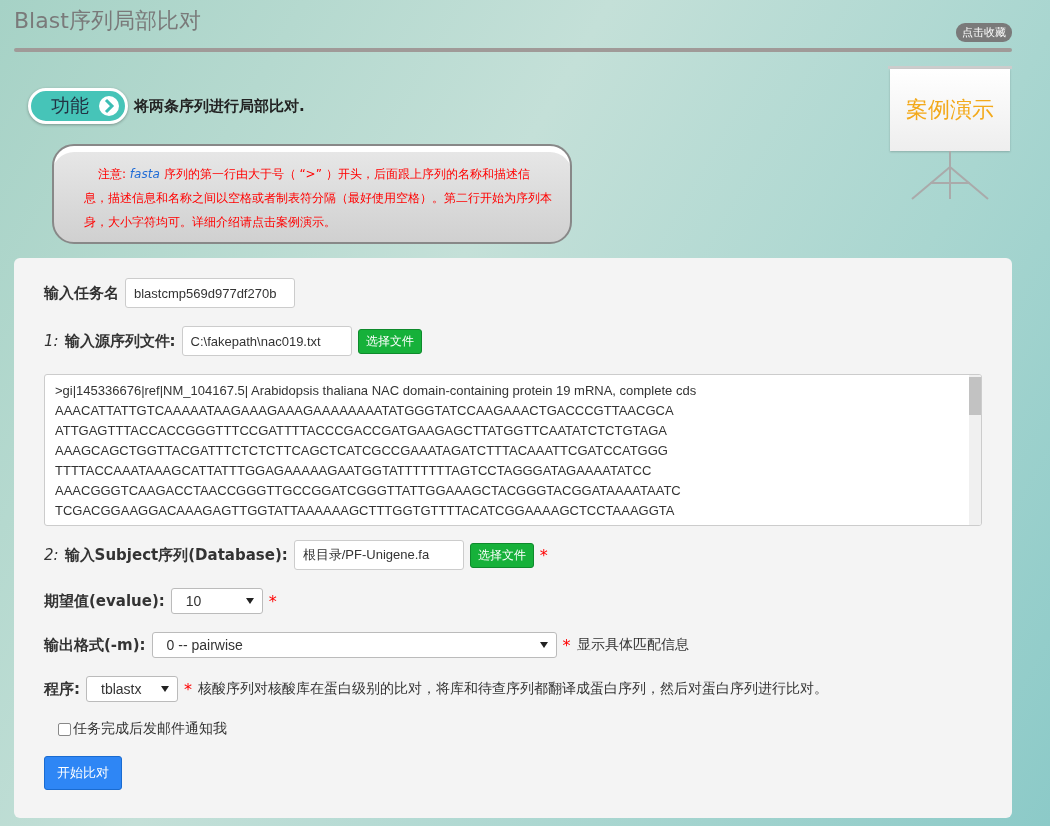  Describe the element at coordinates (365, 511) in the screenshot. I see `sequence-line: TCGACGGAAGGACAAAGAGTTGGTATTAAAAAAGCTTTGGTGTTTTACATCGGAAAAGCTCCTAAAGGTA` at that location.